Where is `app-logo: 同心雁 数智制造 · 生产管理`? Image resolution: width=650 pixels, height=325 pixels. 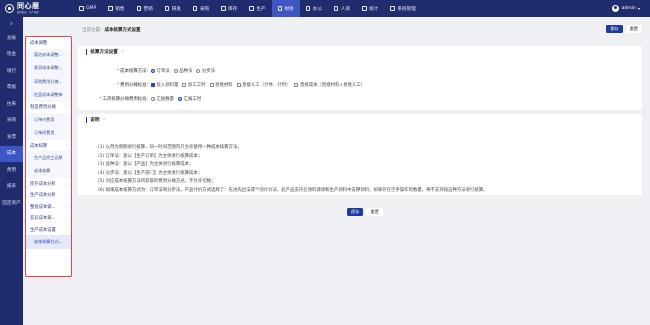 app-logo: 同心雁 数智制造 · 生产管理 is located at coordinates (30, 8).